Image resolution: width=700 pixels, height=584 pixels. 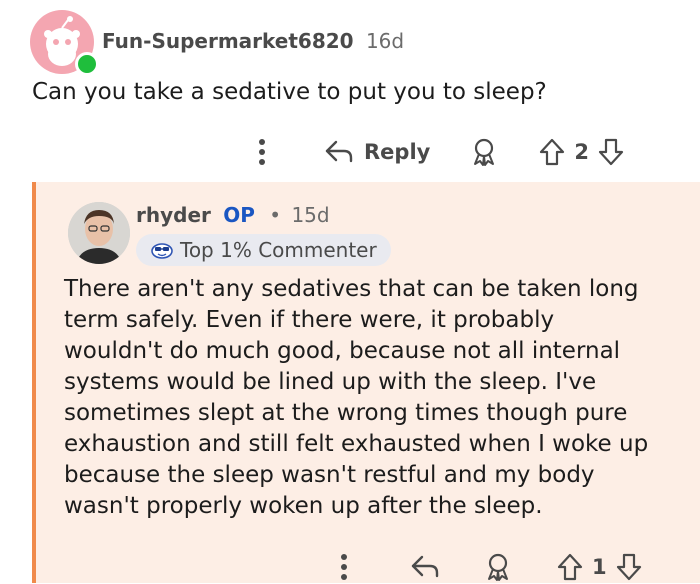 What do you see at coordinates (173, 215) in the screenshot?
I see `username: rhyder` at bounding box center [173, 215].